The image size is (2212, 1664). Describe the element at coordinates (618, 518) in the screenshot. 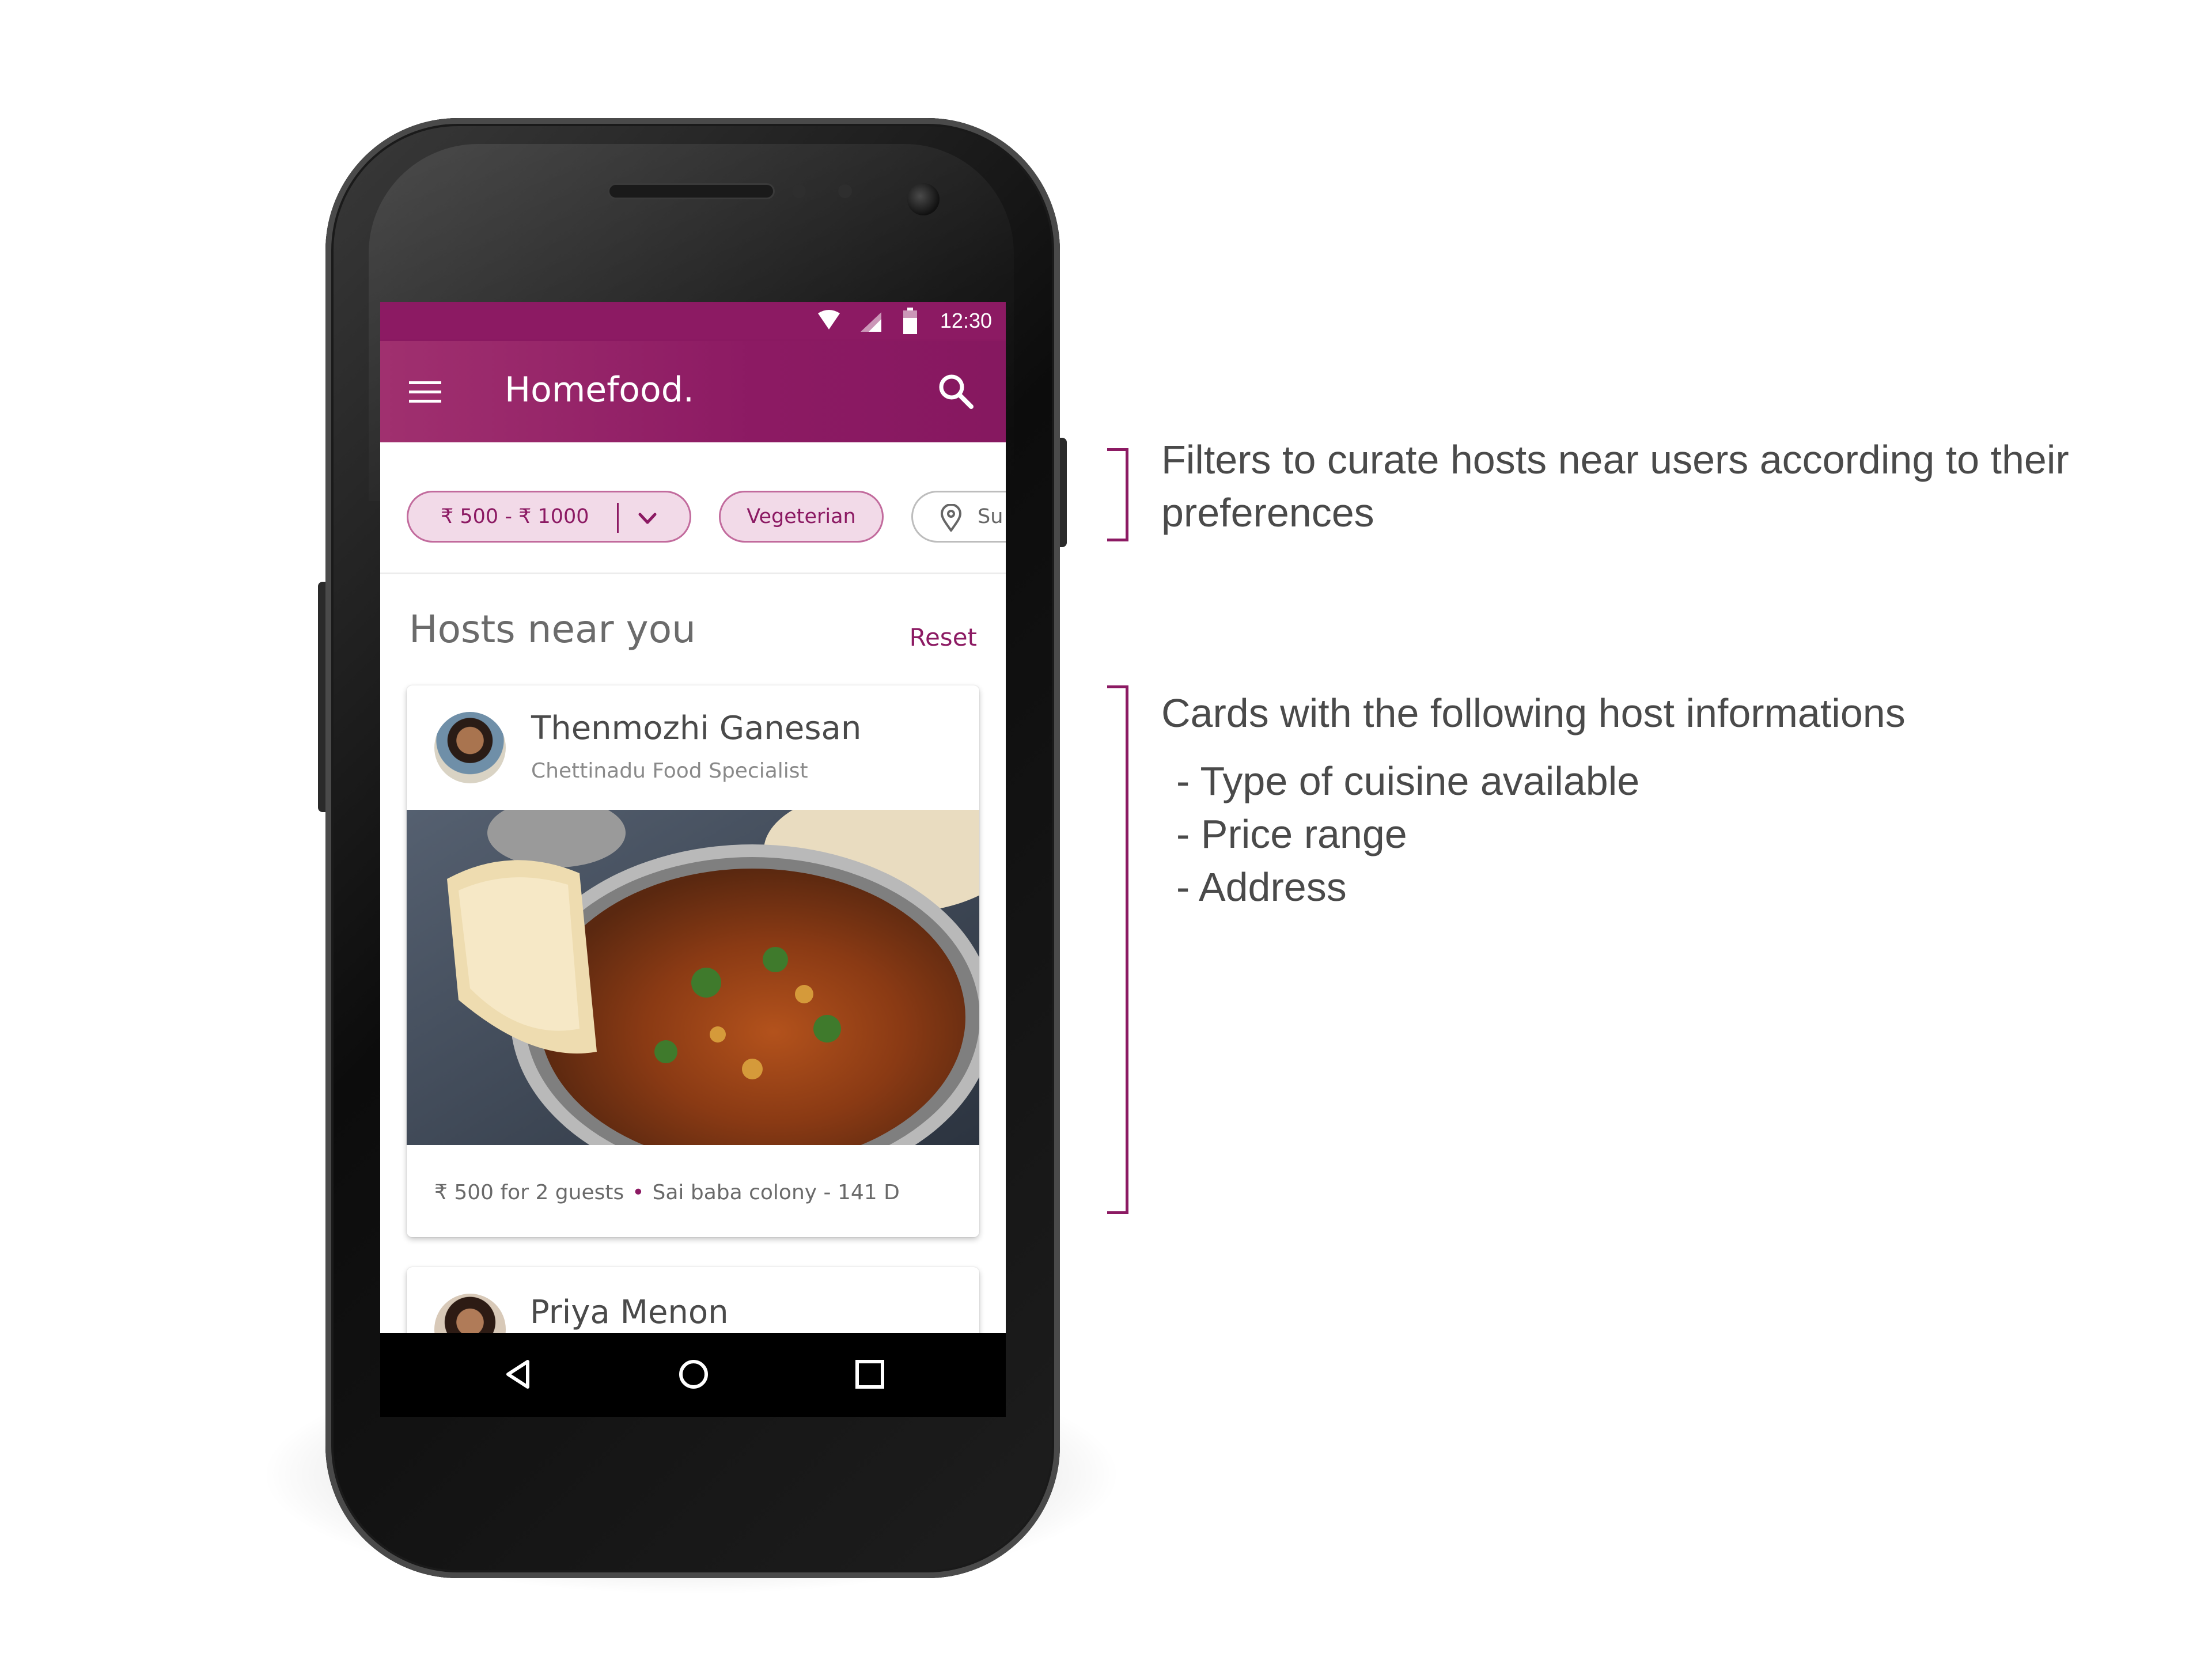

I see `chip-divider` at that location.